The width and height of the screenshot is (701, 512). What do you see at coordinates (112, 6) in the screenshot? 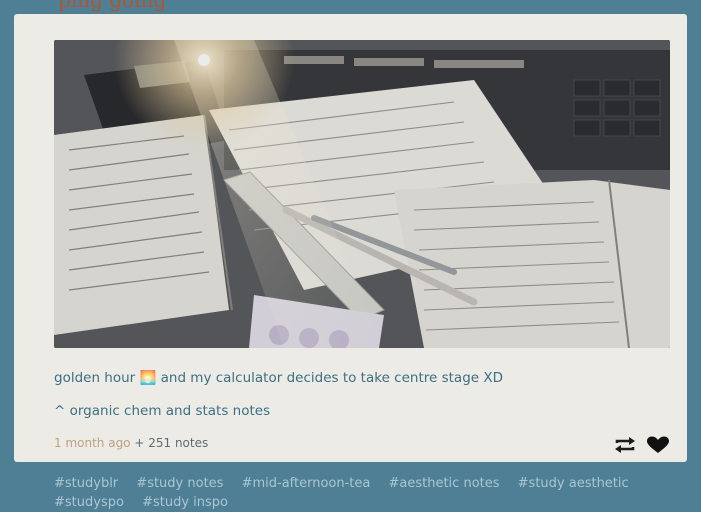
I see `blog-title: ping going` at bounding box center [112, 6].